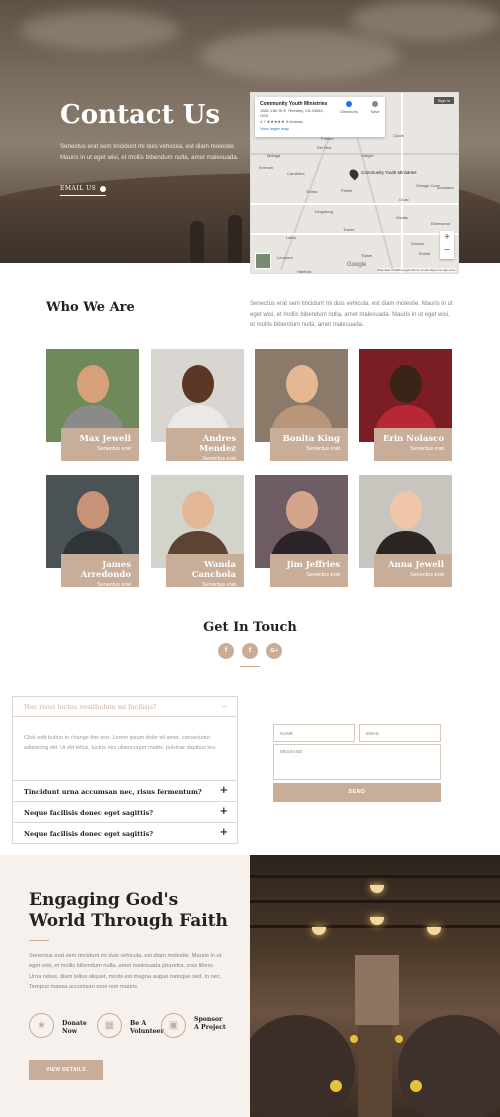 Image resolution: width=500 pixels, height=1117 pixels. I want to click on team-member-card: Andres Mendez Senectus erat, so click(197, 405).